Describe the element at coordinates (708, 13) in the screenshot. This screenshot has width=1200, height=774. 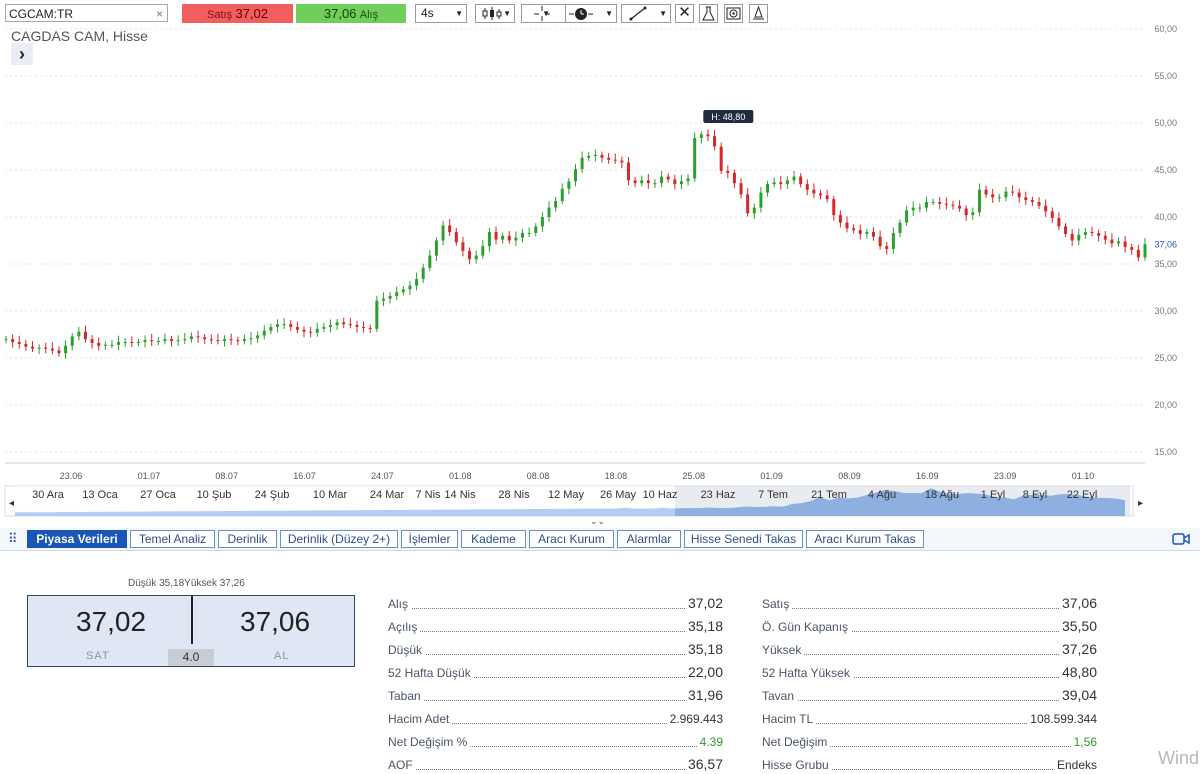
I see `indicators-button` at that location.